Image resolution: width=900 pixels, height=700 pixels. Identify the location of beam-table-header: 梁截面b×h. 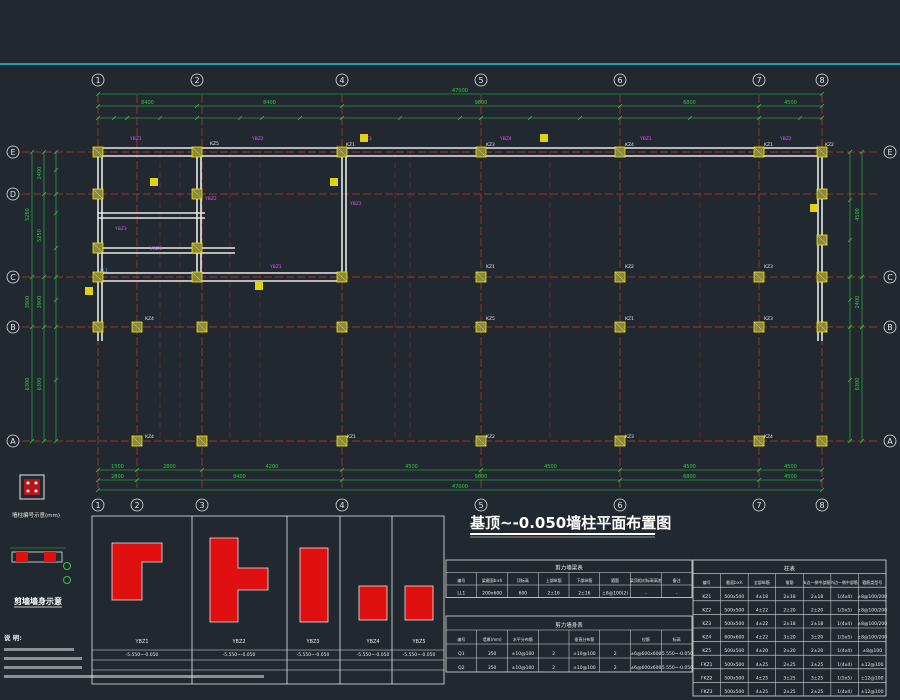
(492, 580).